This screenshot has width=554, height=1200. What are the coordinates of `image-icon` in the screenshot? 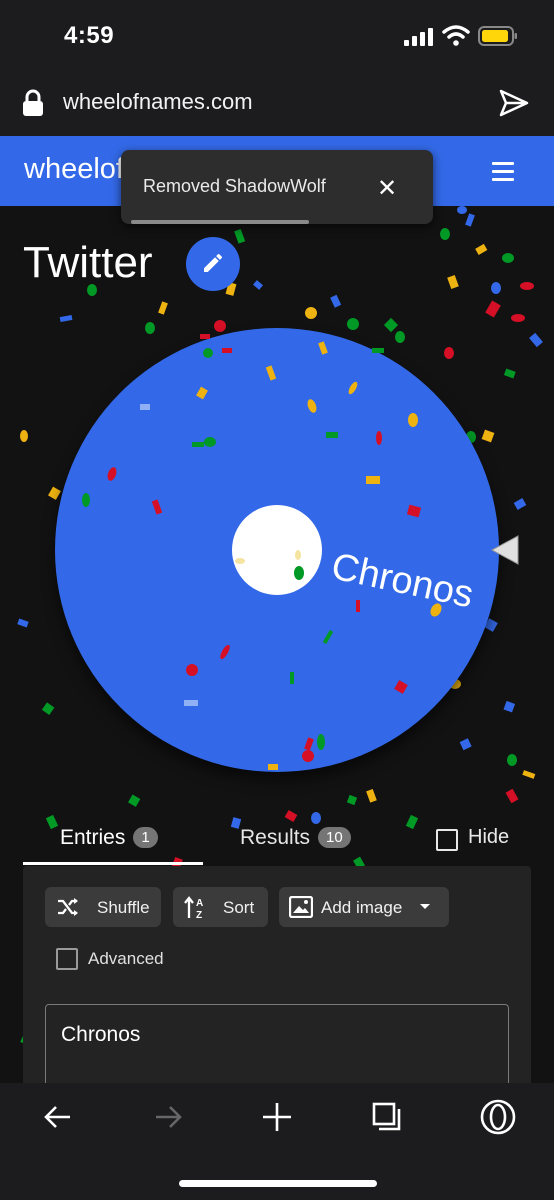 It's located at (301, 907).